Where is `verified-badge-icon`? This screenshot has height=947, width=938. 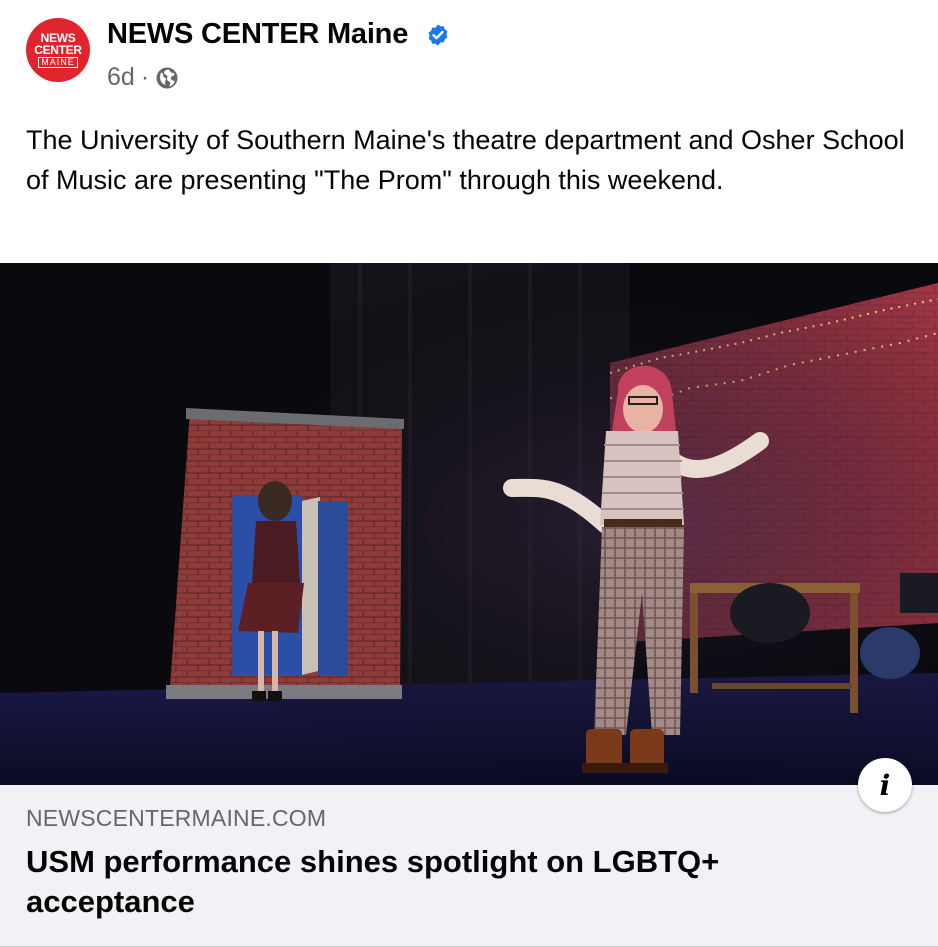
verified-badge-icon is located at coordinates (438, 35).